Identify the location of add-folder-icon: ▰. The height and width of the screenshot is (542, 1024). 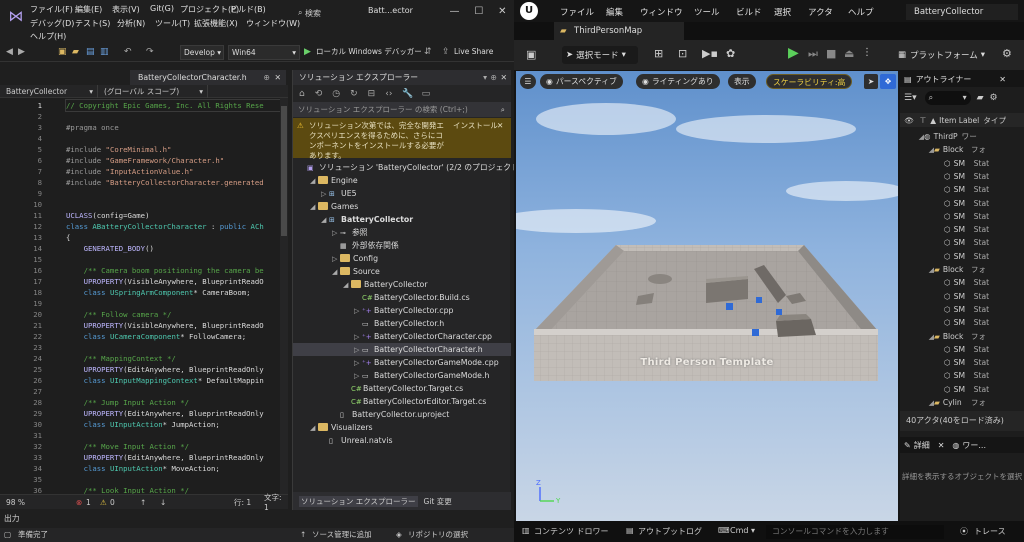
(980, 98).